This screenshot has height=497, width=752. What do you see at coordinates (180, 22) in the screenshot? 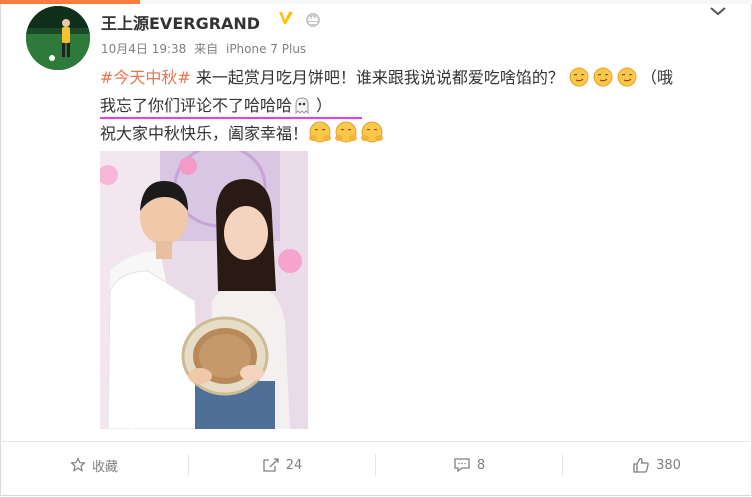
I see `author-name: 王上源EVERGRAND` at bounding box center [180, 22].